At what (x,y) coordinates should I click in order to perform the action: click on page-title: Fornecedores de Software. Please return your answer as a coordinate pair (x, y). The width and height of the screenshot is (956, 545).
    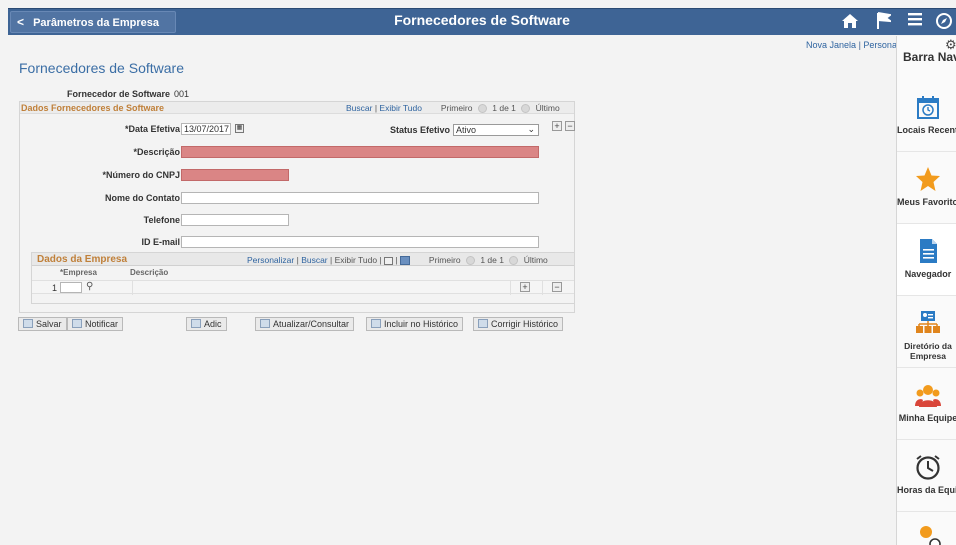
    Looking at the image, I should click on (101, 68).